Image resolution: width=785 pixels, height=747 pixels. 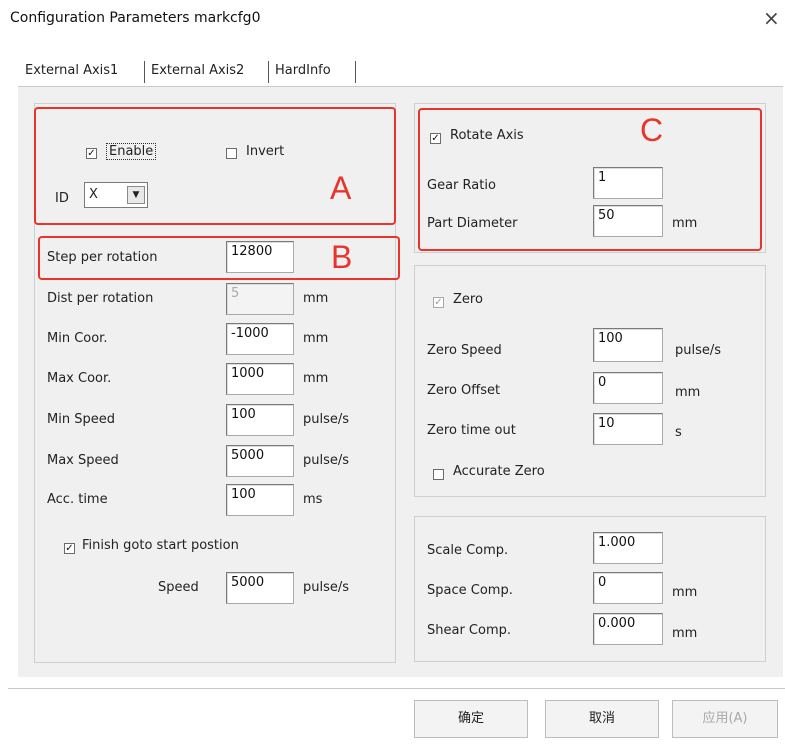 I want to click on acc-time-label: Acc. time, so click(x=77, y=499).